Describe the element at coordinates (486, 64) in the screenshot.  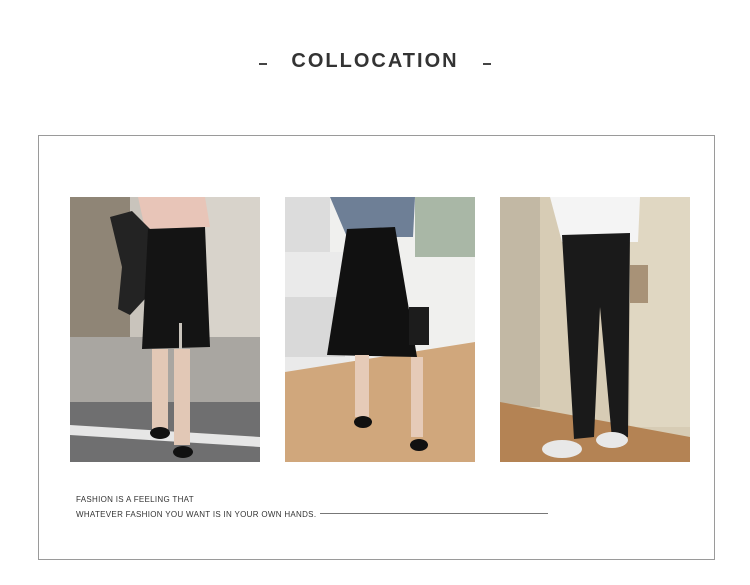
I see `header-dash-right` at that location.